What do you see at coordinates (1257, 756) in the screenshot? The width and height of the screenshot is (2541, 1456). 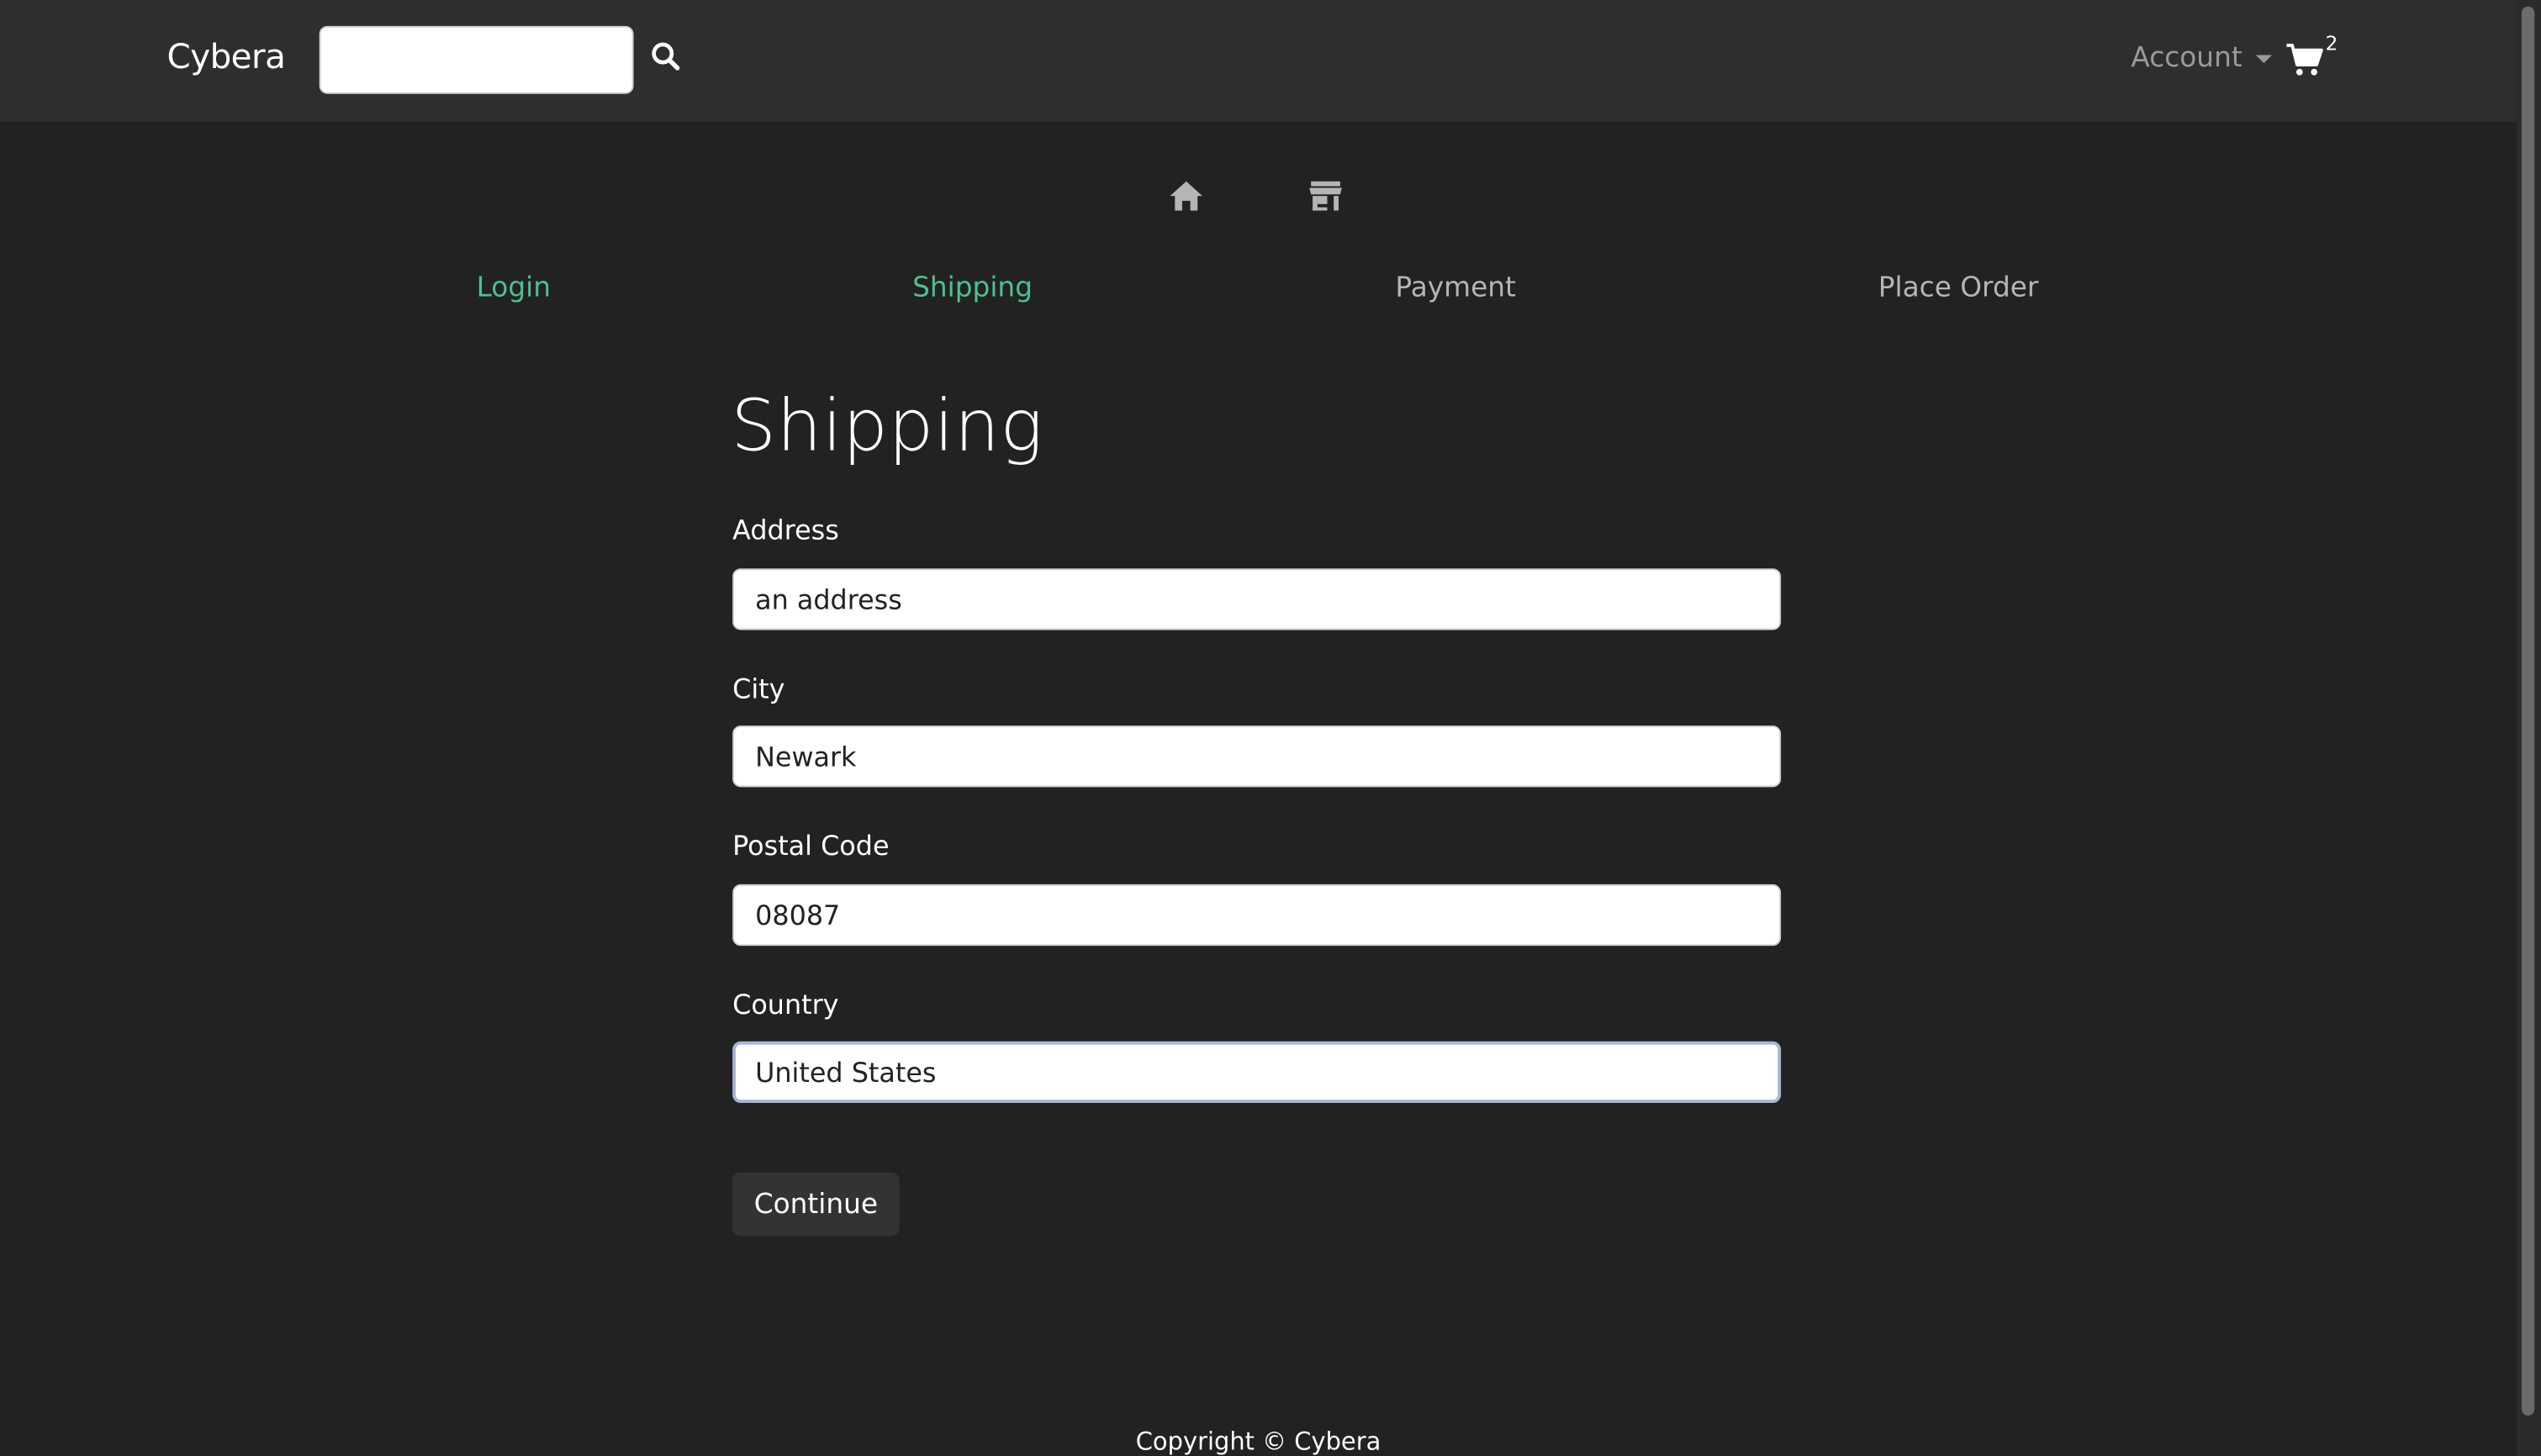 I see `city-input` at bounding box center [1257, 756].